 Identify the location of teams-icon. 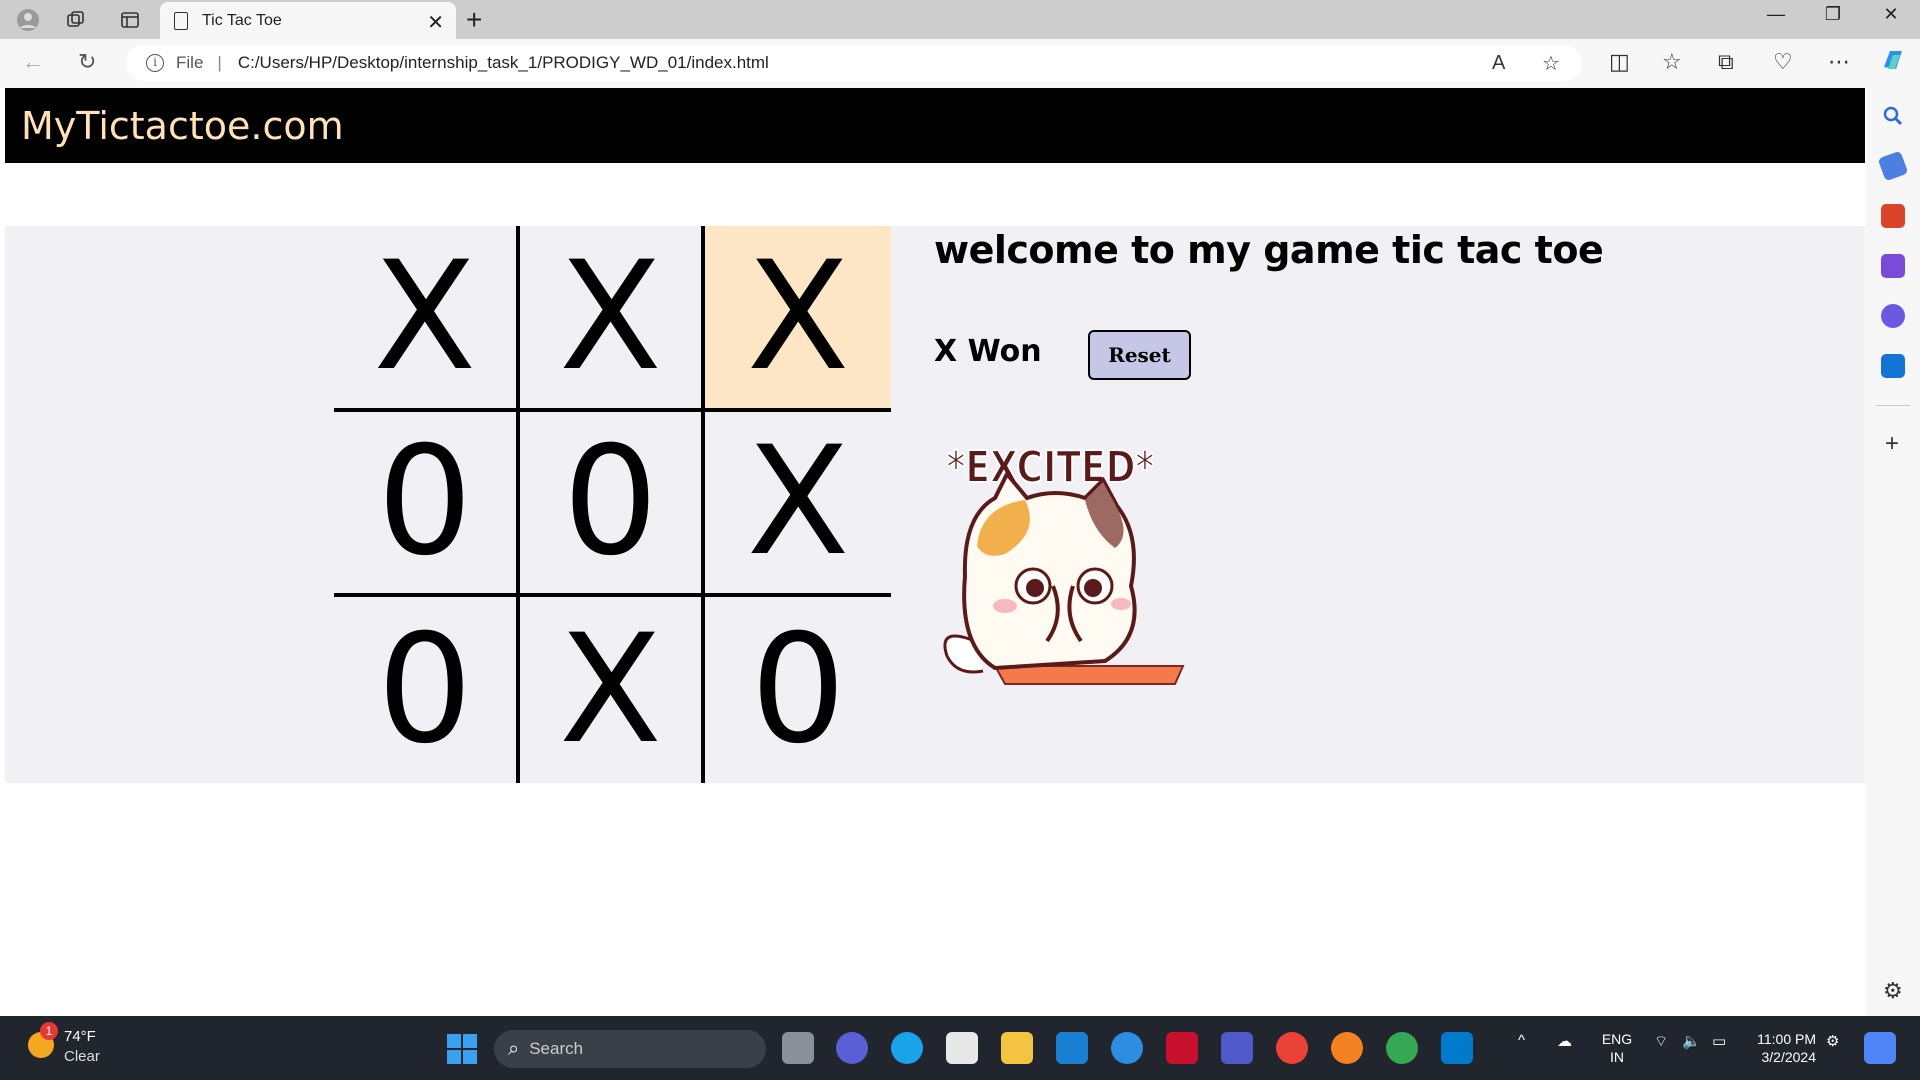
(1237, 1048).